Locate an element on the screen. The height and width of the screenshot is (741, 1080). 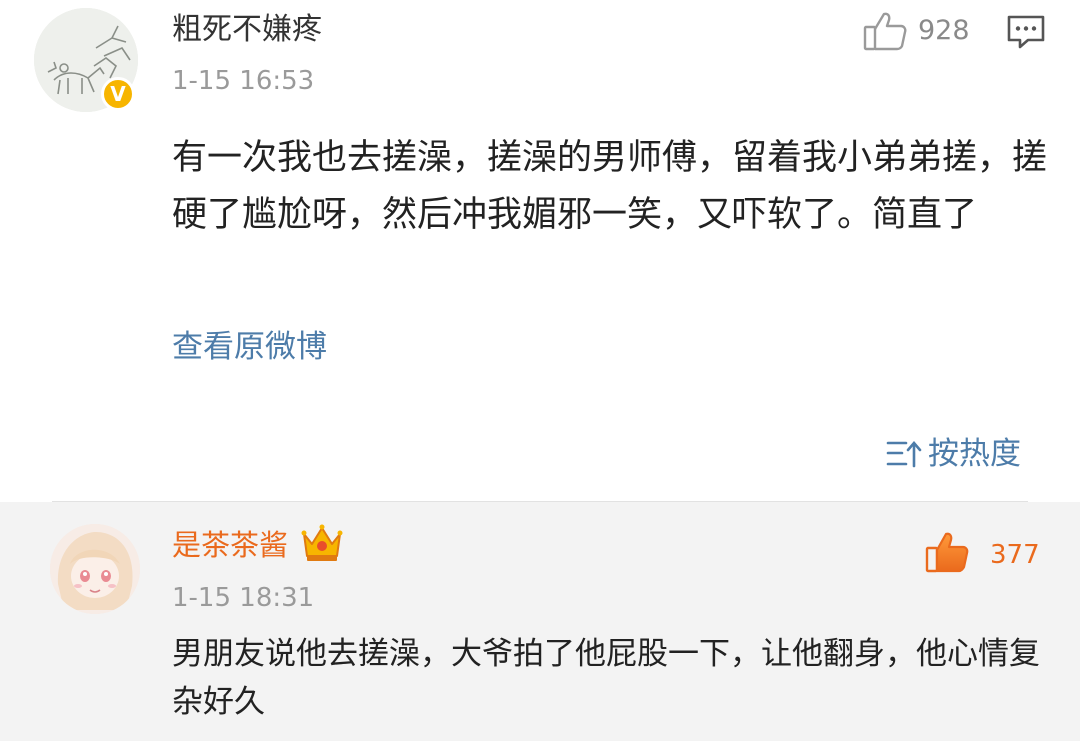
reply-button is located at coordinates (1026, 32).